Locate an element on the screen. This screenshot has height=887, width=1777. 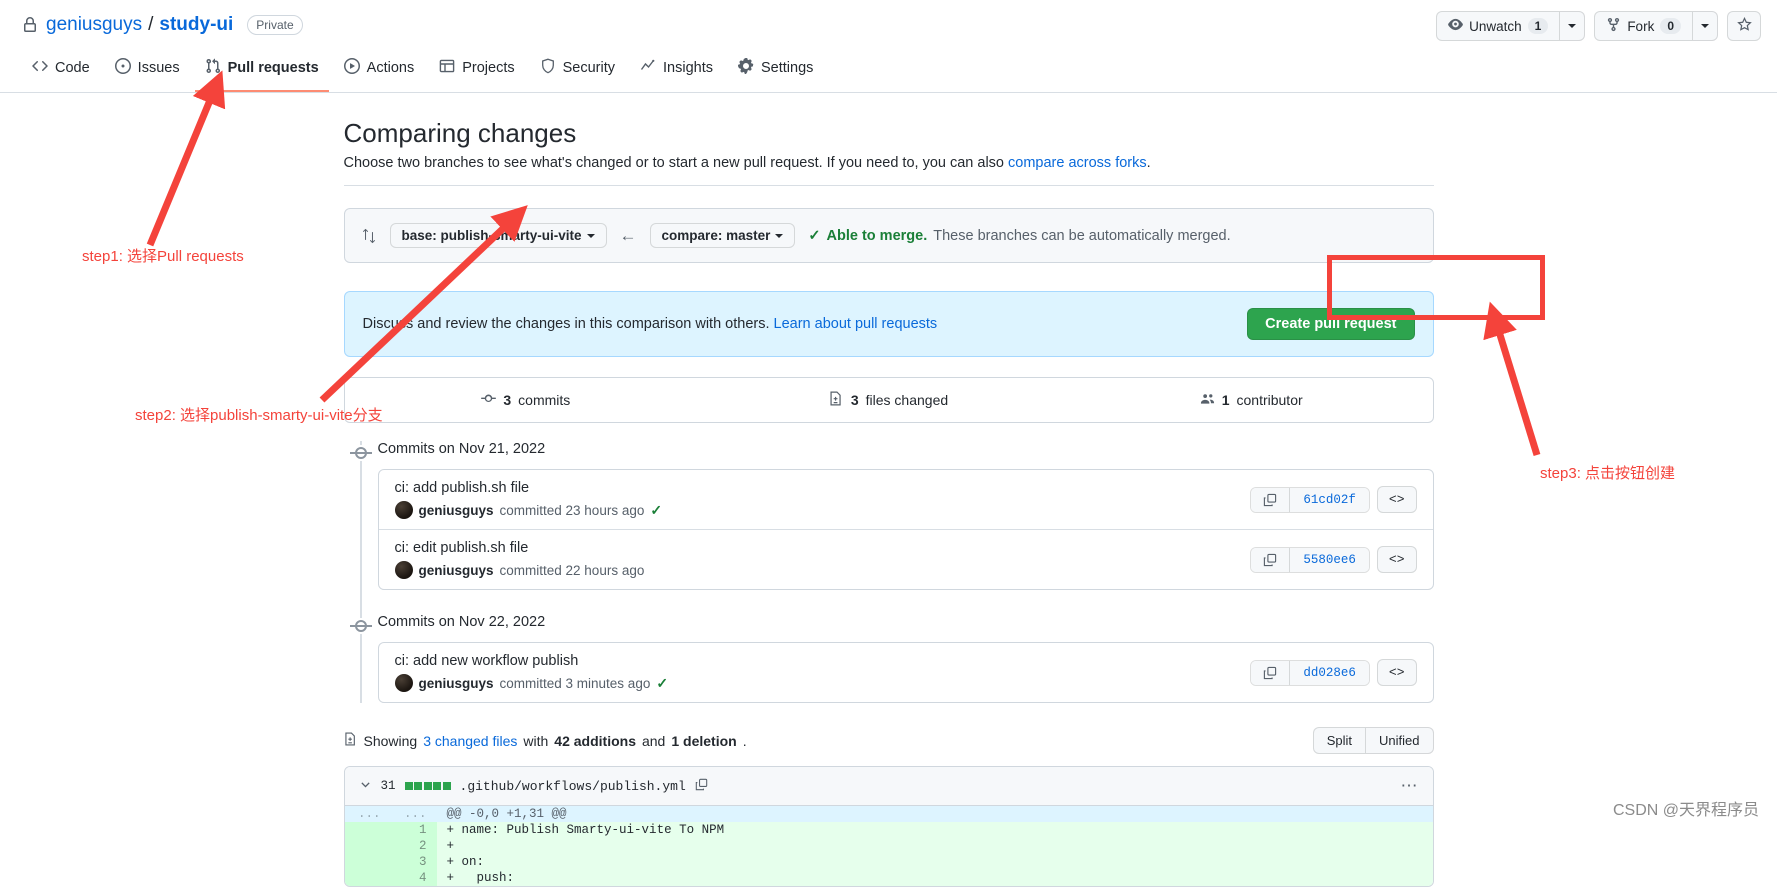
commit-meta: geniusguys committed 22 hours ago is located at coordinates (519, 570).